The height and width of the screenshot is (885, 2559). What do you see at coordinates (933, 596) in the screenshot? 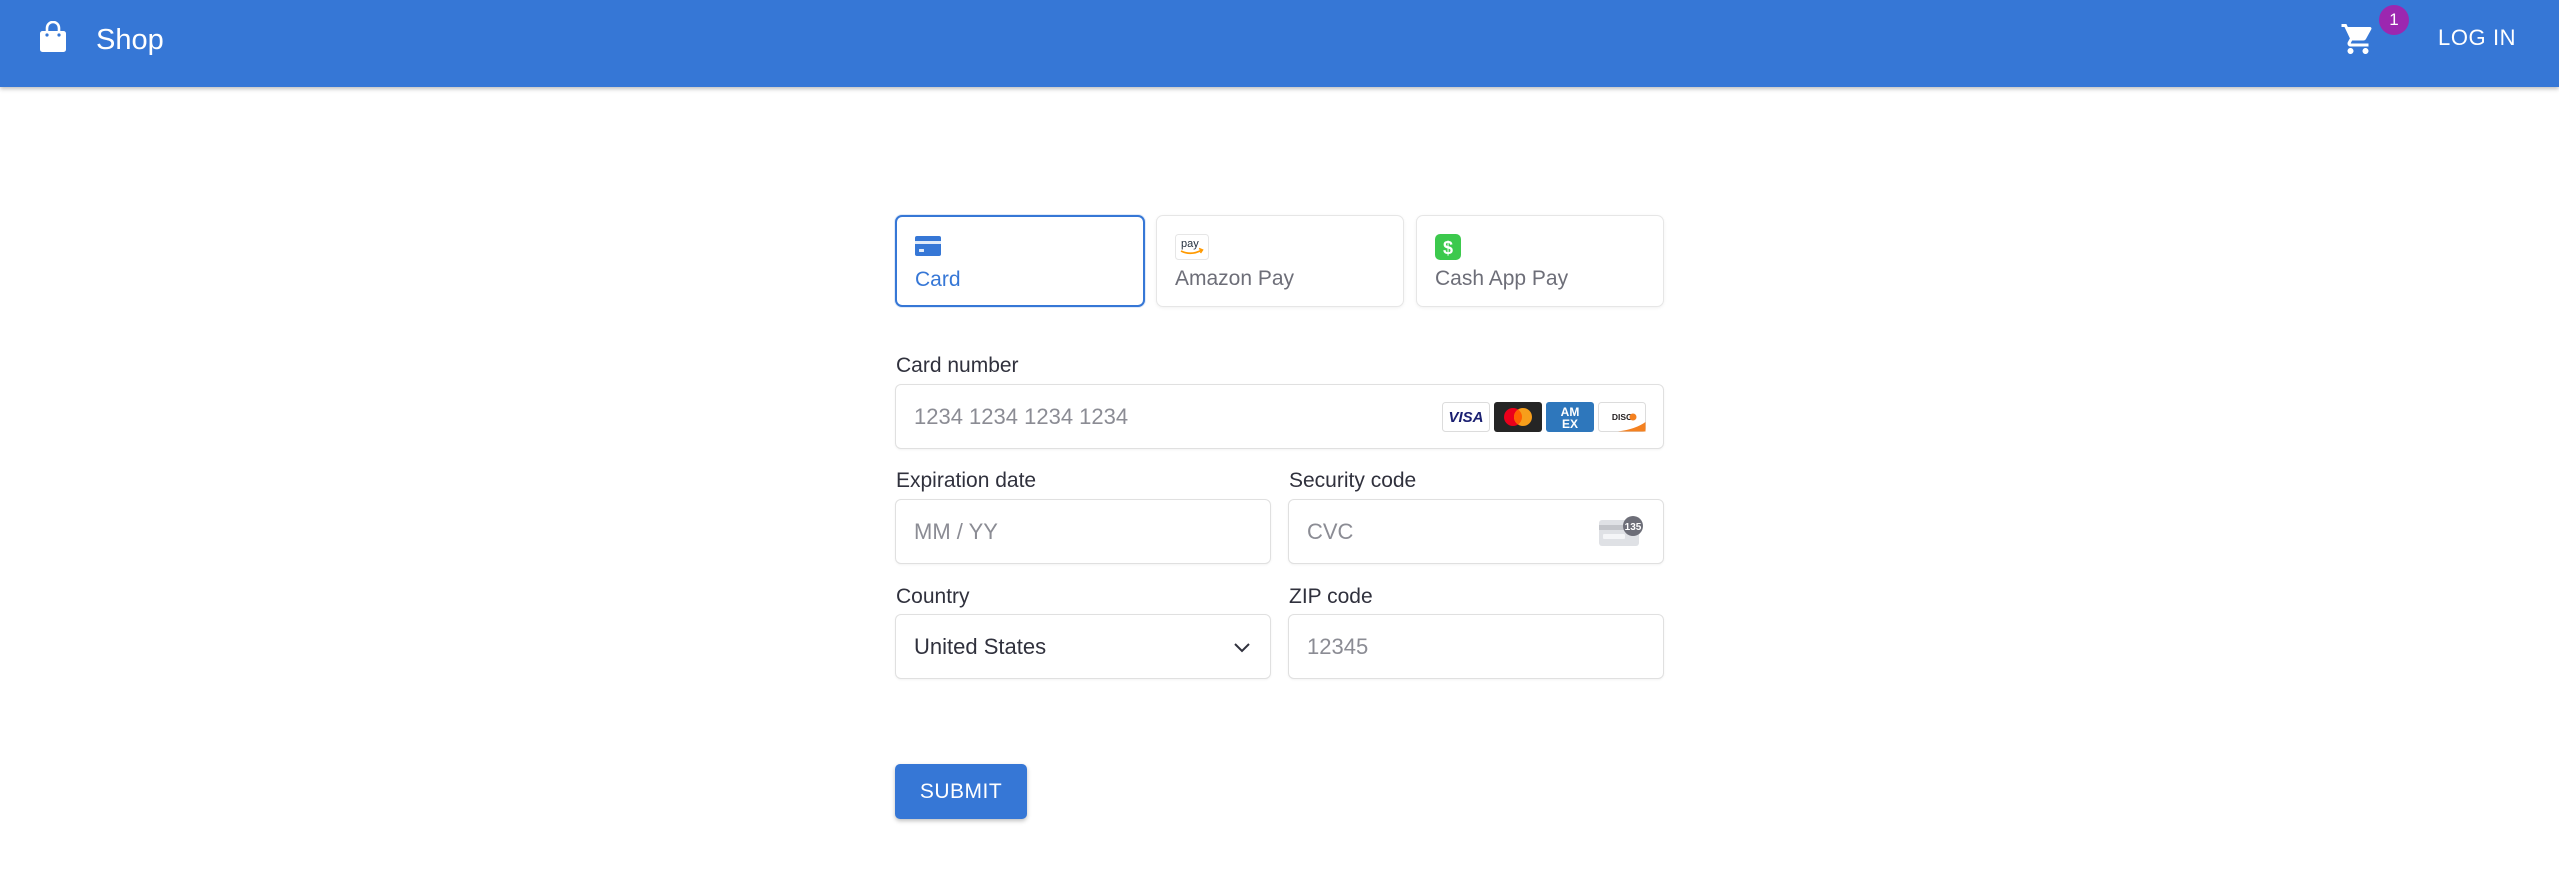
I see `country-label: Country` at bounding box center [933, 596].